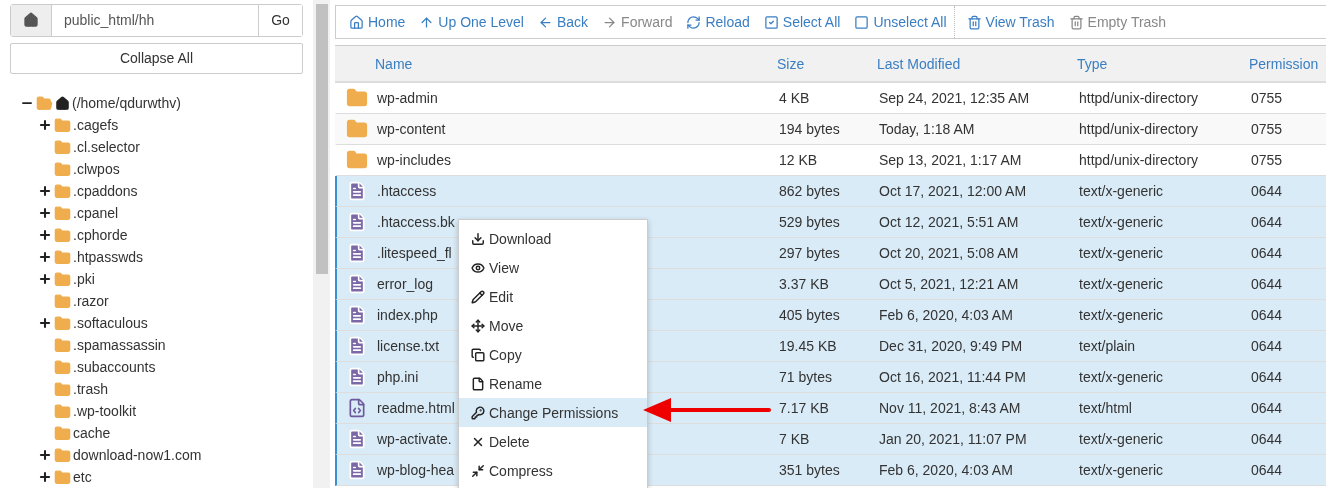 This screenshot has height=488, width=1326. Describe the element at coordinates (377, 22) in the screenshot. I see `toolbar-button: Home` at that location.